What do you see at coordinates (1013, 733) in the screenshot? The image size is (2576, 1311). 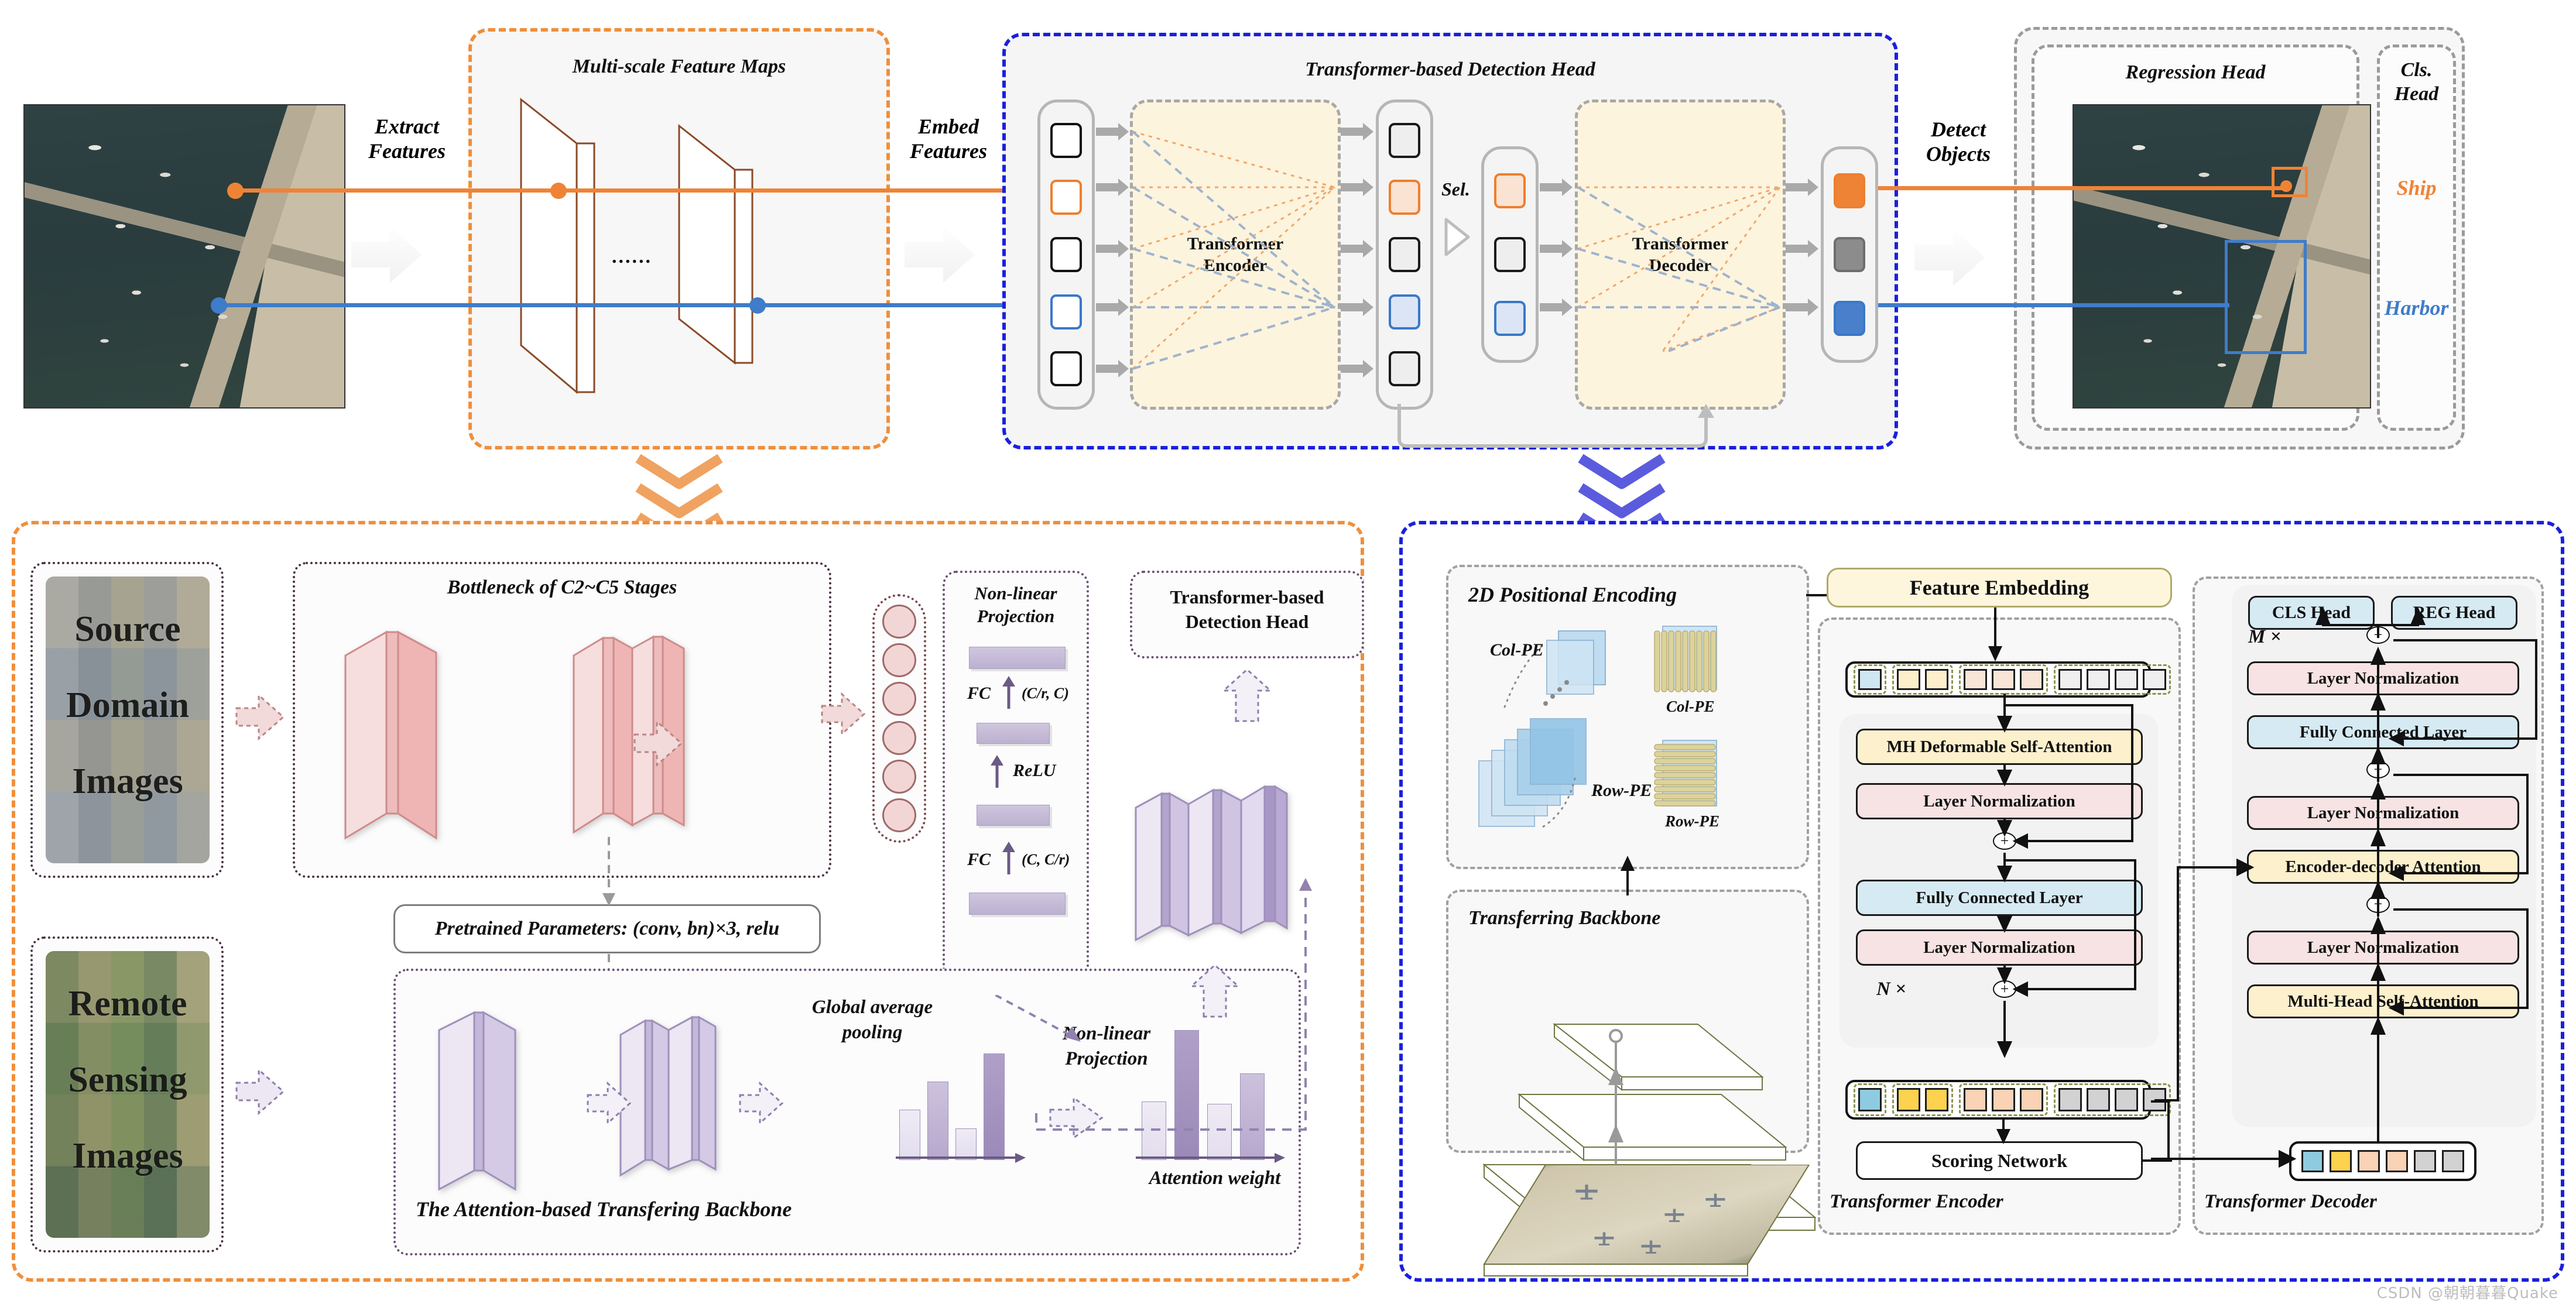 I see `np-bar-mid` at bounding box center [1013, 733].